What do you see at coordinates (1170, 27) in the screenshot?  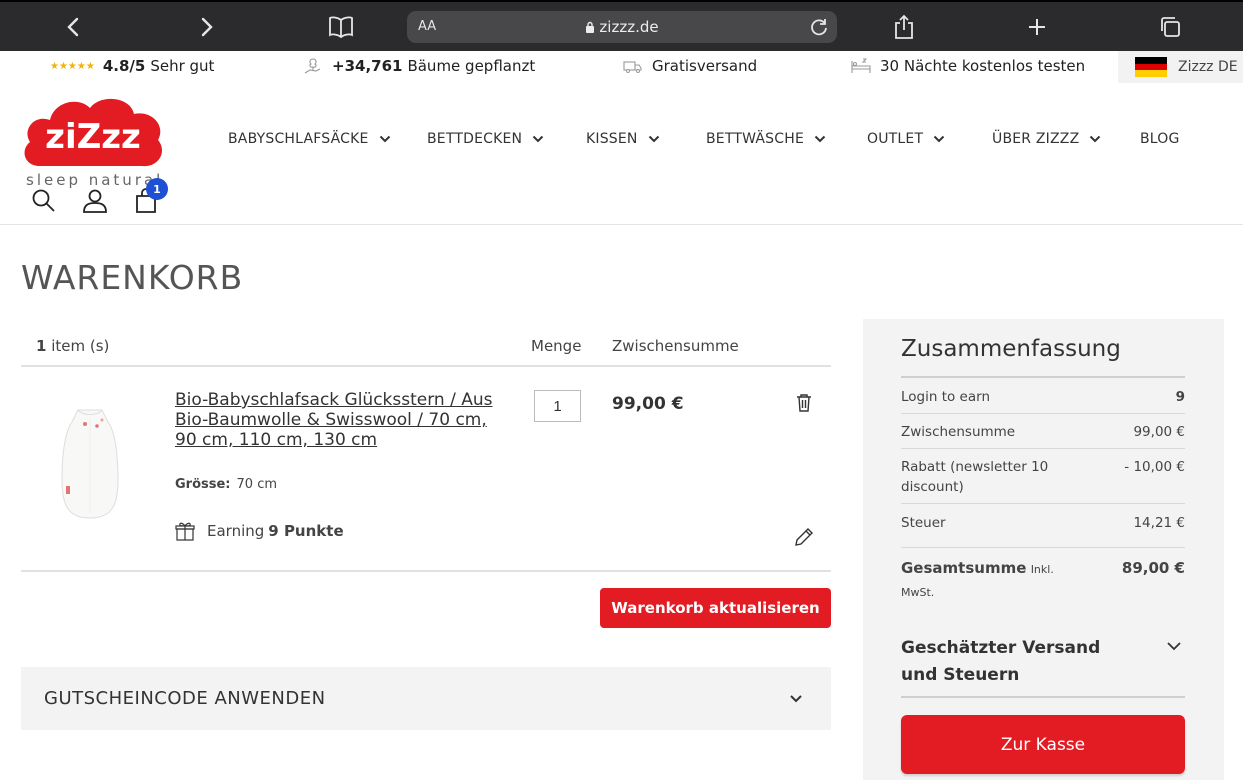 I see `tabs-icon` at bounding box center [1170, 27].